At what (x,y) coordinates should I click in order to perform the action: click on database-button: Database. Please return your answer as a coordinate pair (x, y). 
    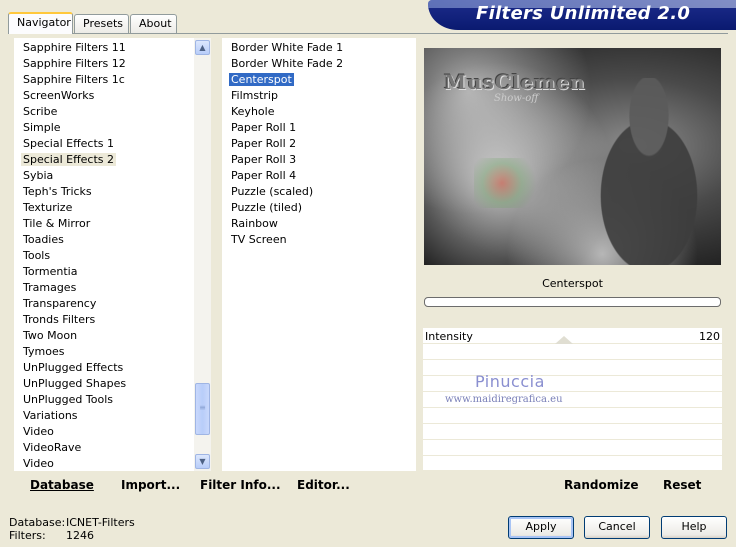
    Looking at the image, I should click on (62, 485).